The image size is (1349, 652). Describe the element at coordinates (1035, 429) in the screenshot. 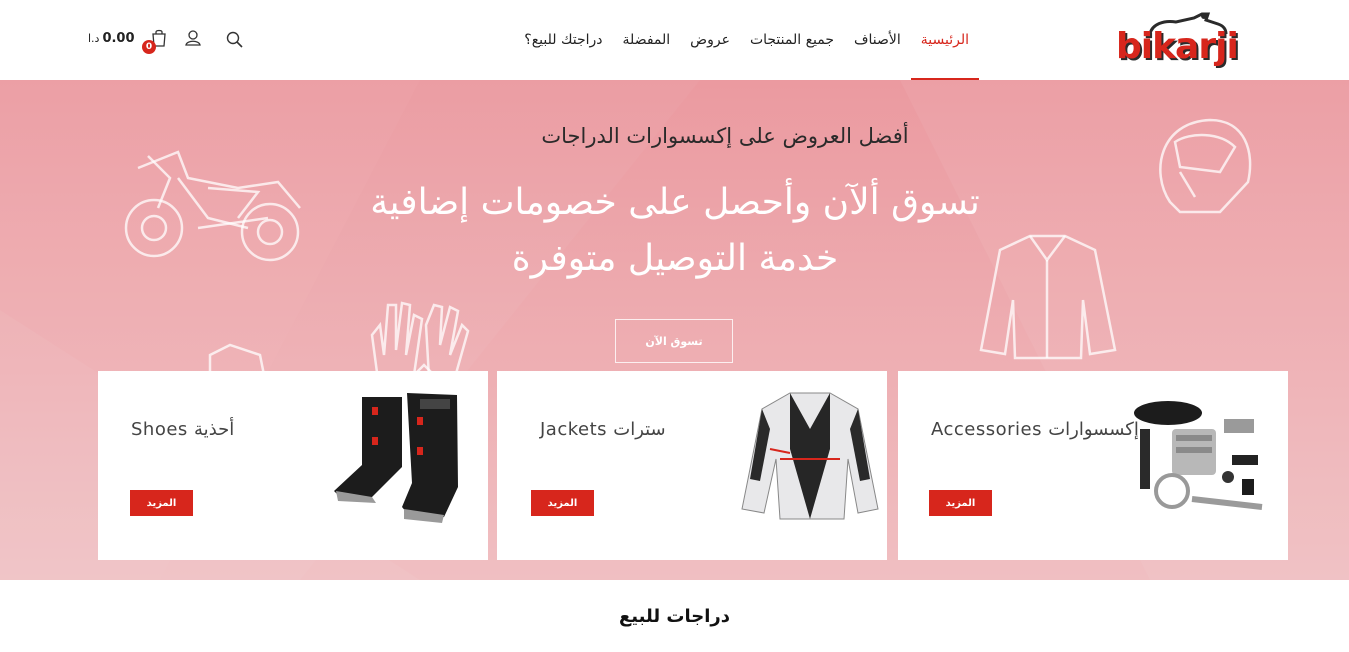

I see `card-title: Accessories إكسسوارات` at that location.